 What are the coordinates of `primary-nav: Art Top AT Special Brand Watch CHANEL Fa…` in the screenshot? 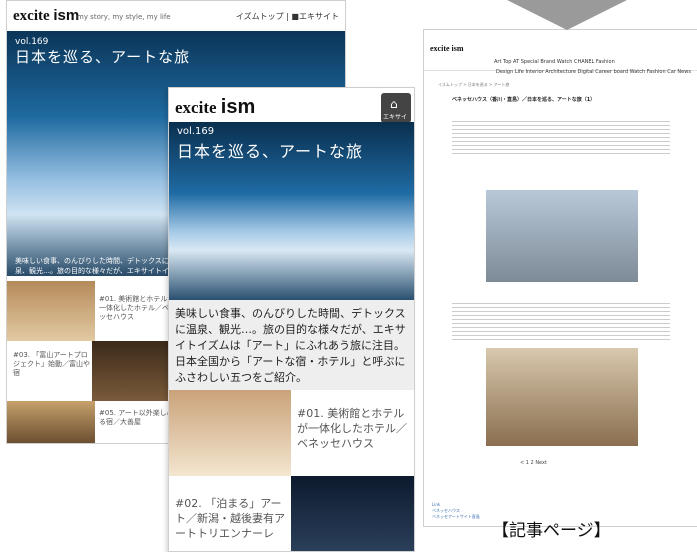 It's located at (554, 62).